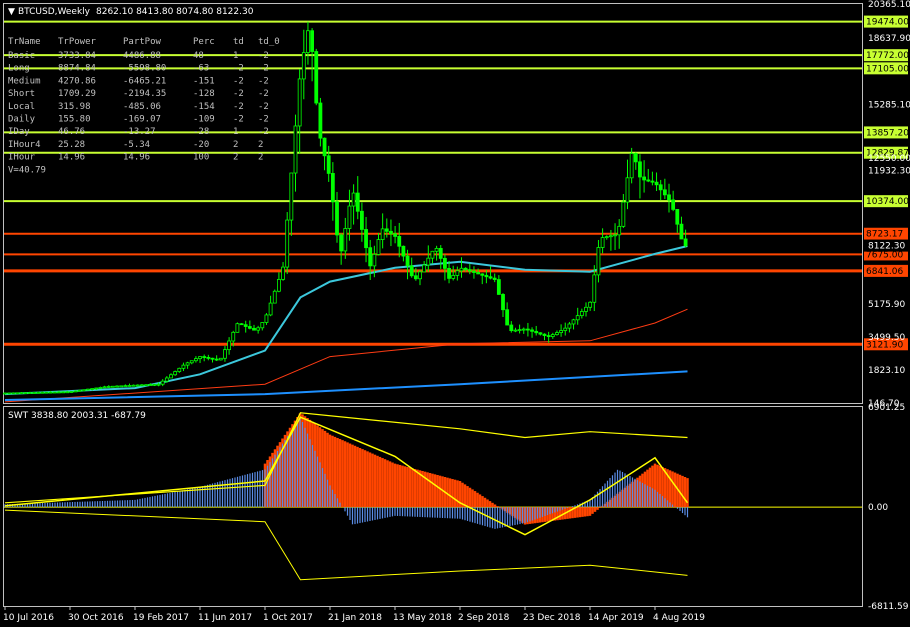 This screenshot has width=910, height=627. What do you see at coordinates (22, 158) in the screenshot?
I see `table-cell: IHour` at bounding box center [22, 158].